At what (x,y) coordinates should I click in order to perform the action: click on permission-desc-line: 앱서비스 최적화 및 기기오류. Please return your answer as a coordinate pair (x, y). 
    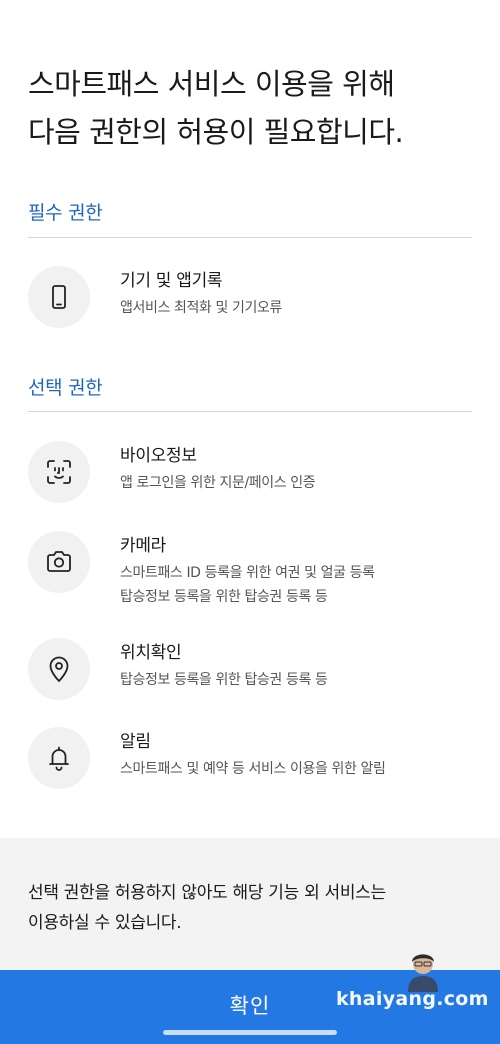
    Looking at the image, I should click on (201, 308).